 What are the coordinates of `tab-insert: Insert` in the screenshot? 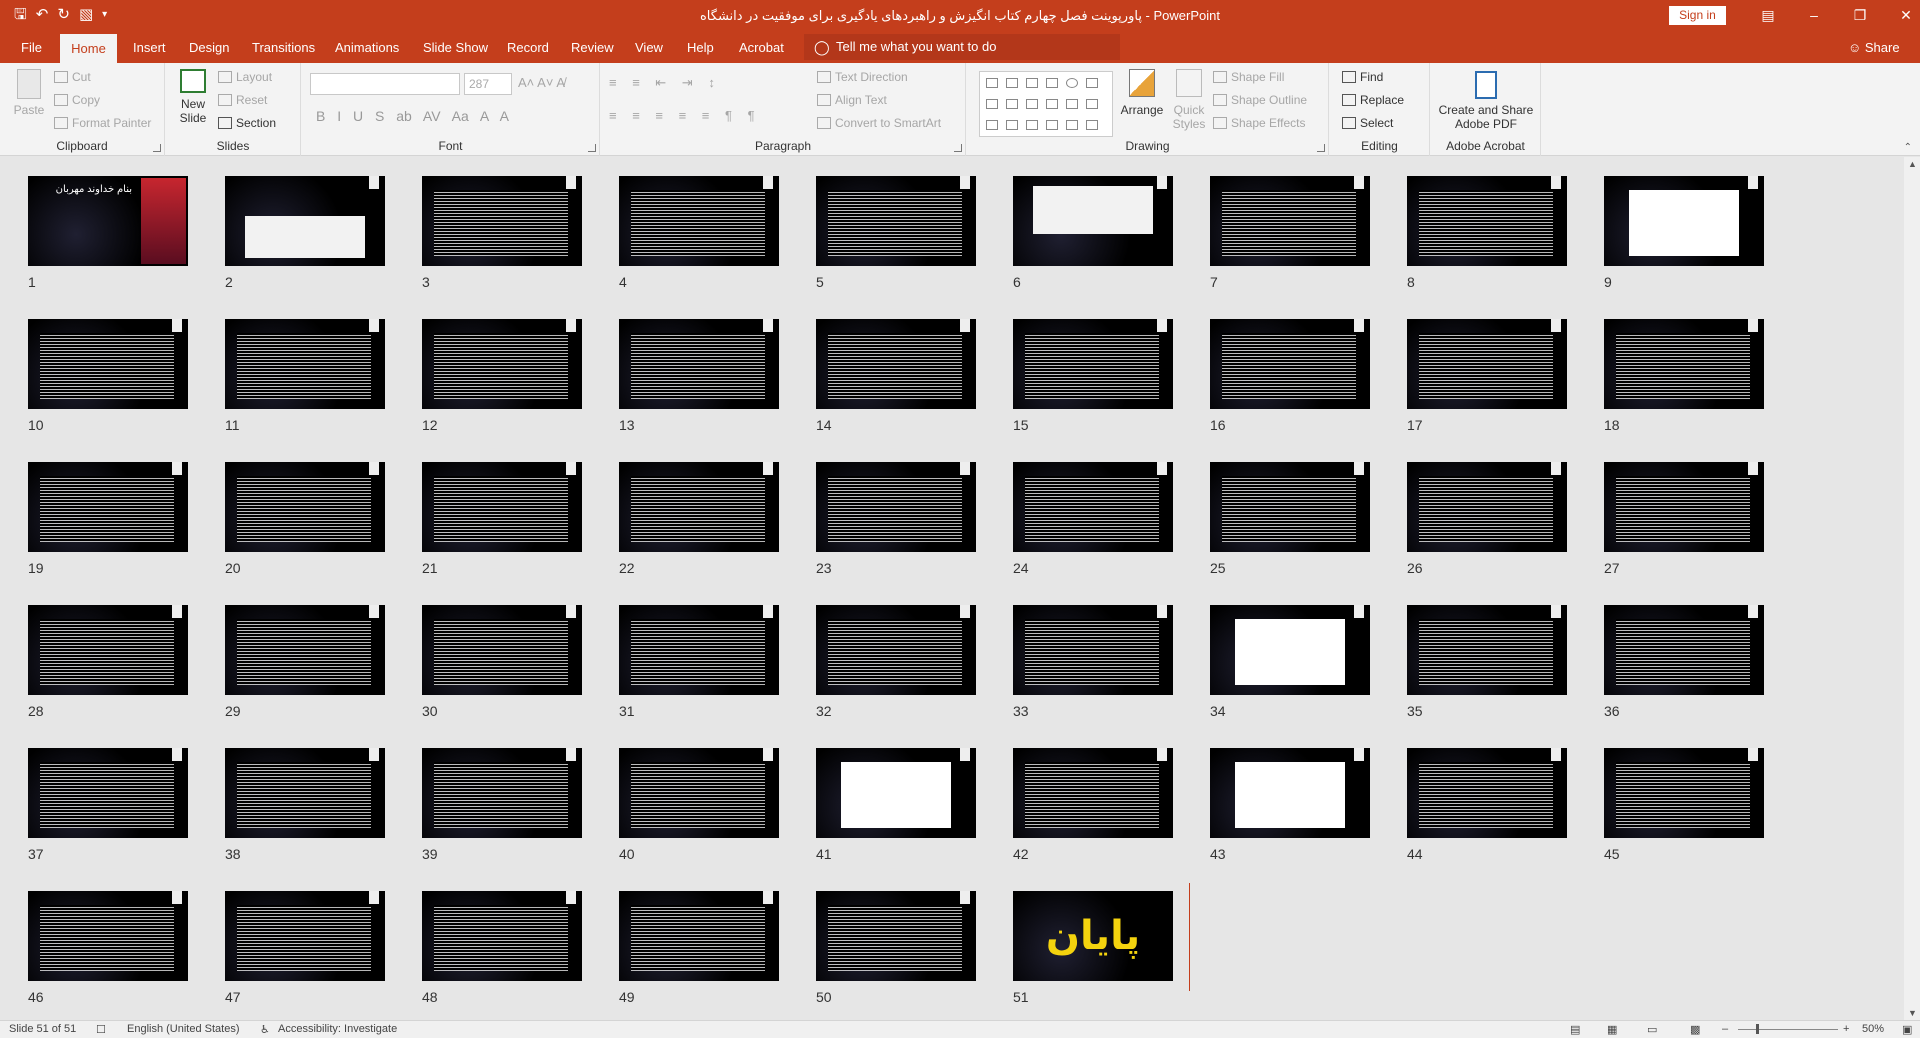 It's located at (149, 47).